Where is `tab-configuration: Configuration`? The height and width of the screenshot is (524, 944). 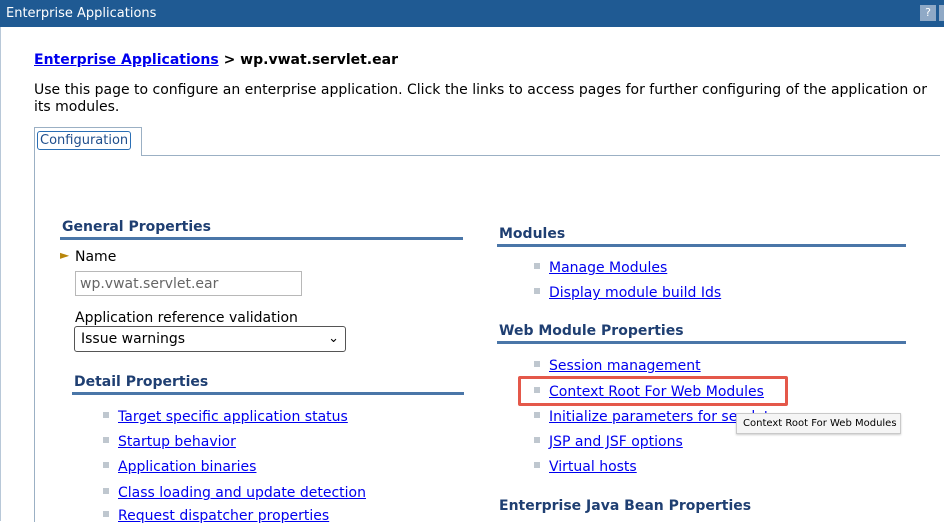 tab-configuration: Configuration is located at coordinates (88, 141).